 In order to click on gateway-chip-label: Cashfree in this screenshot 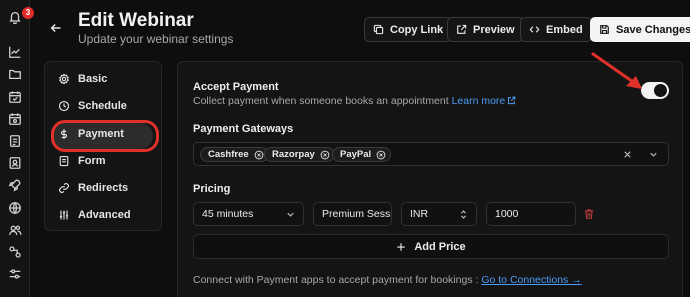, I will do `click(228, 154)`.